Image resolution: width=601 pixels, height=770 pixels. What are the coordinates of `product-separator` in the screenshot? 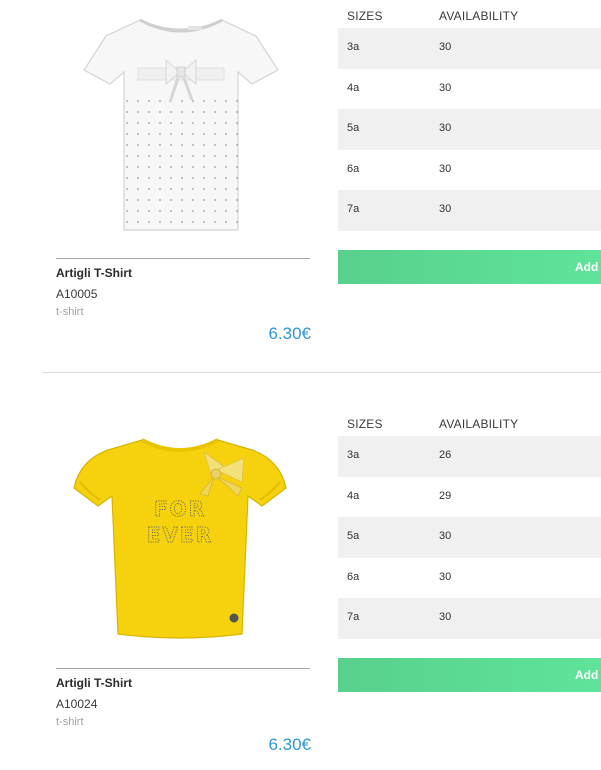 It's located at (321, 372).